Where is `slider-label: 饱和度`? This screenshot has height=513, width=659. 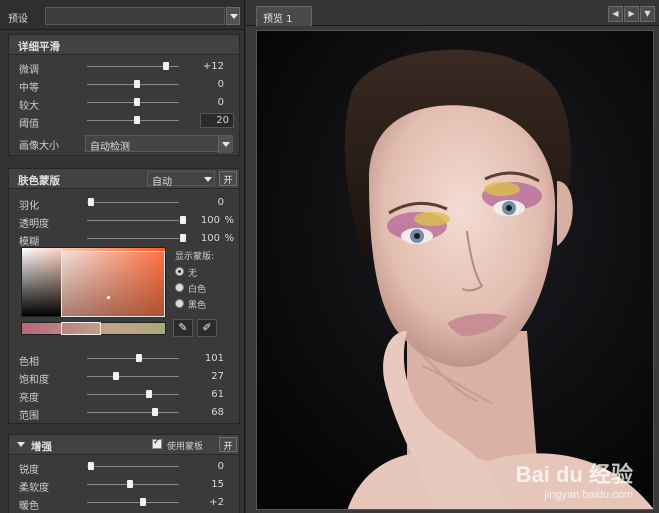
slider-label: 饱和度 is located at coordinates (34, 380).